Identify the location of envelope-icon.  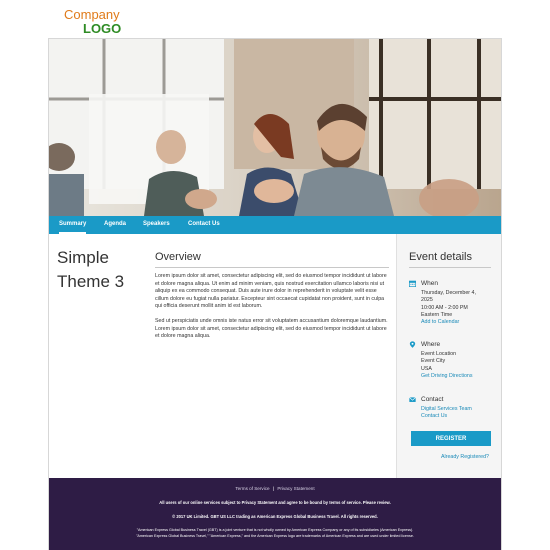
(412, 399).